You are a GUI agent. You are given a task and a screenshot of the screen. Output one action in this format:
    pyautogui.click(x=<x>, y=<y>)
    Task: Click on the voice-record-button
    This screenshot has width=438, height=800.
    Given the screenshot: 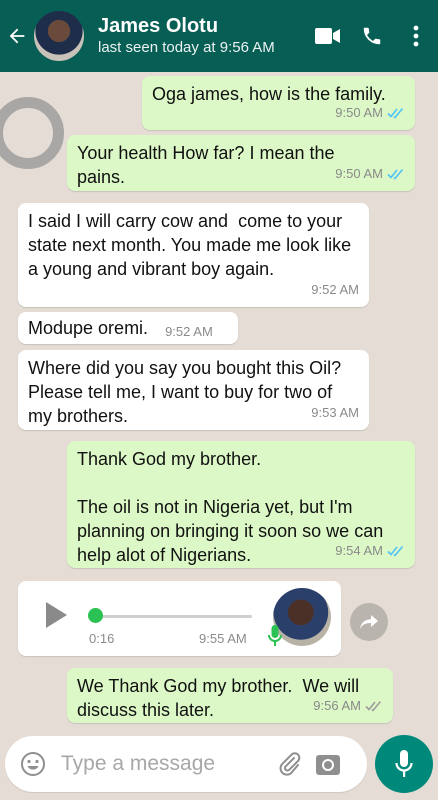 What is the action you would take?
    pyautogui.click(x=404, y=764)
    